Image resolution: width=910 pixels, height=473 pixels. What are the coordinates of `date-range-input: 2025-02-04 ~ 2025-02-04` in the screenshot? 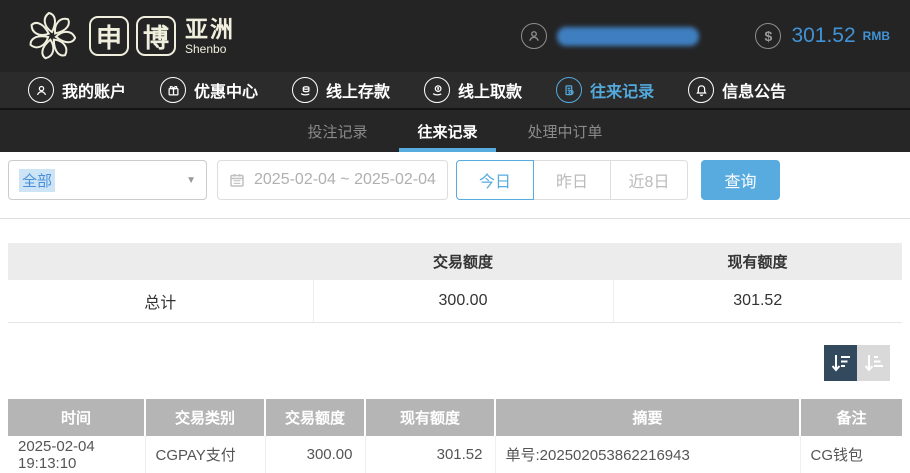 It's located at (332, 180).